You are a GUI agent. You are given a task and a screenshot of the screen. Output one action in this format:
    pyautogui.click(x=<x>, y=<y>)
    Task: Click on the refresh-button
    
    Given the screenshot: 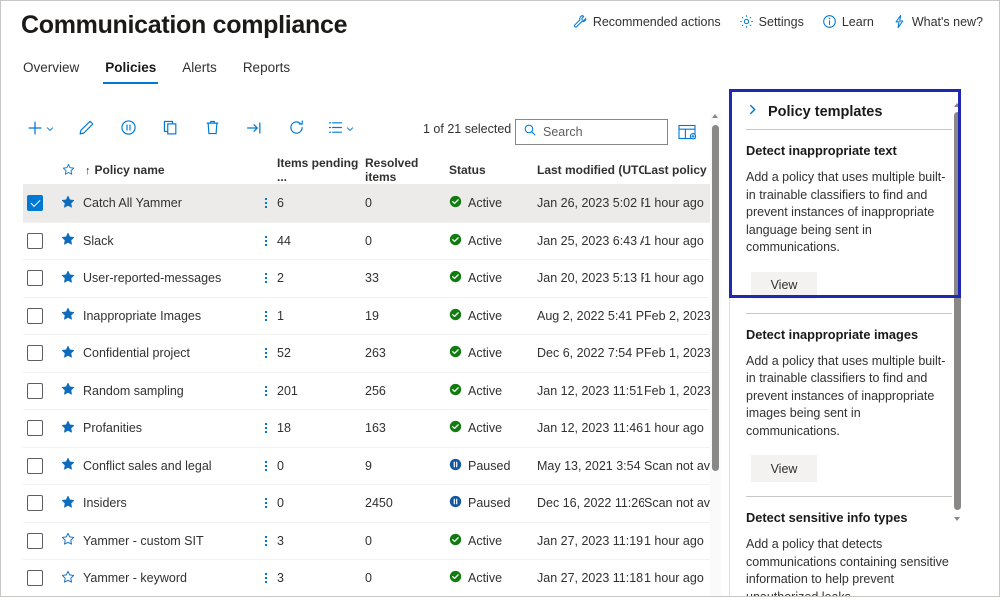 What is the action you would take?
    pyautogui.click(x=296, y=130)
    